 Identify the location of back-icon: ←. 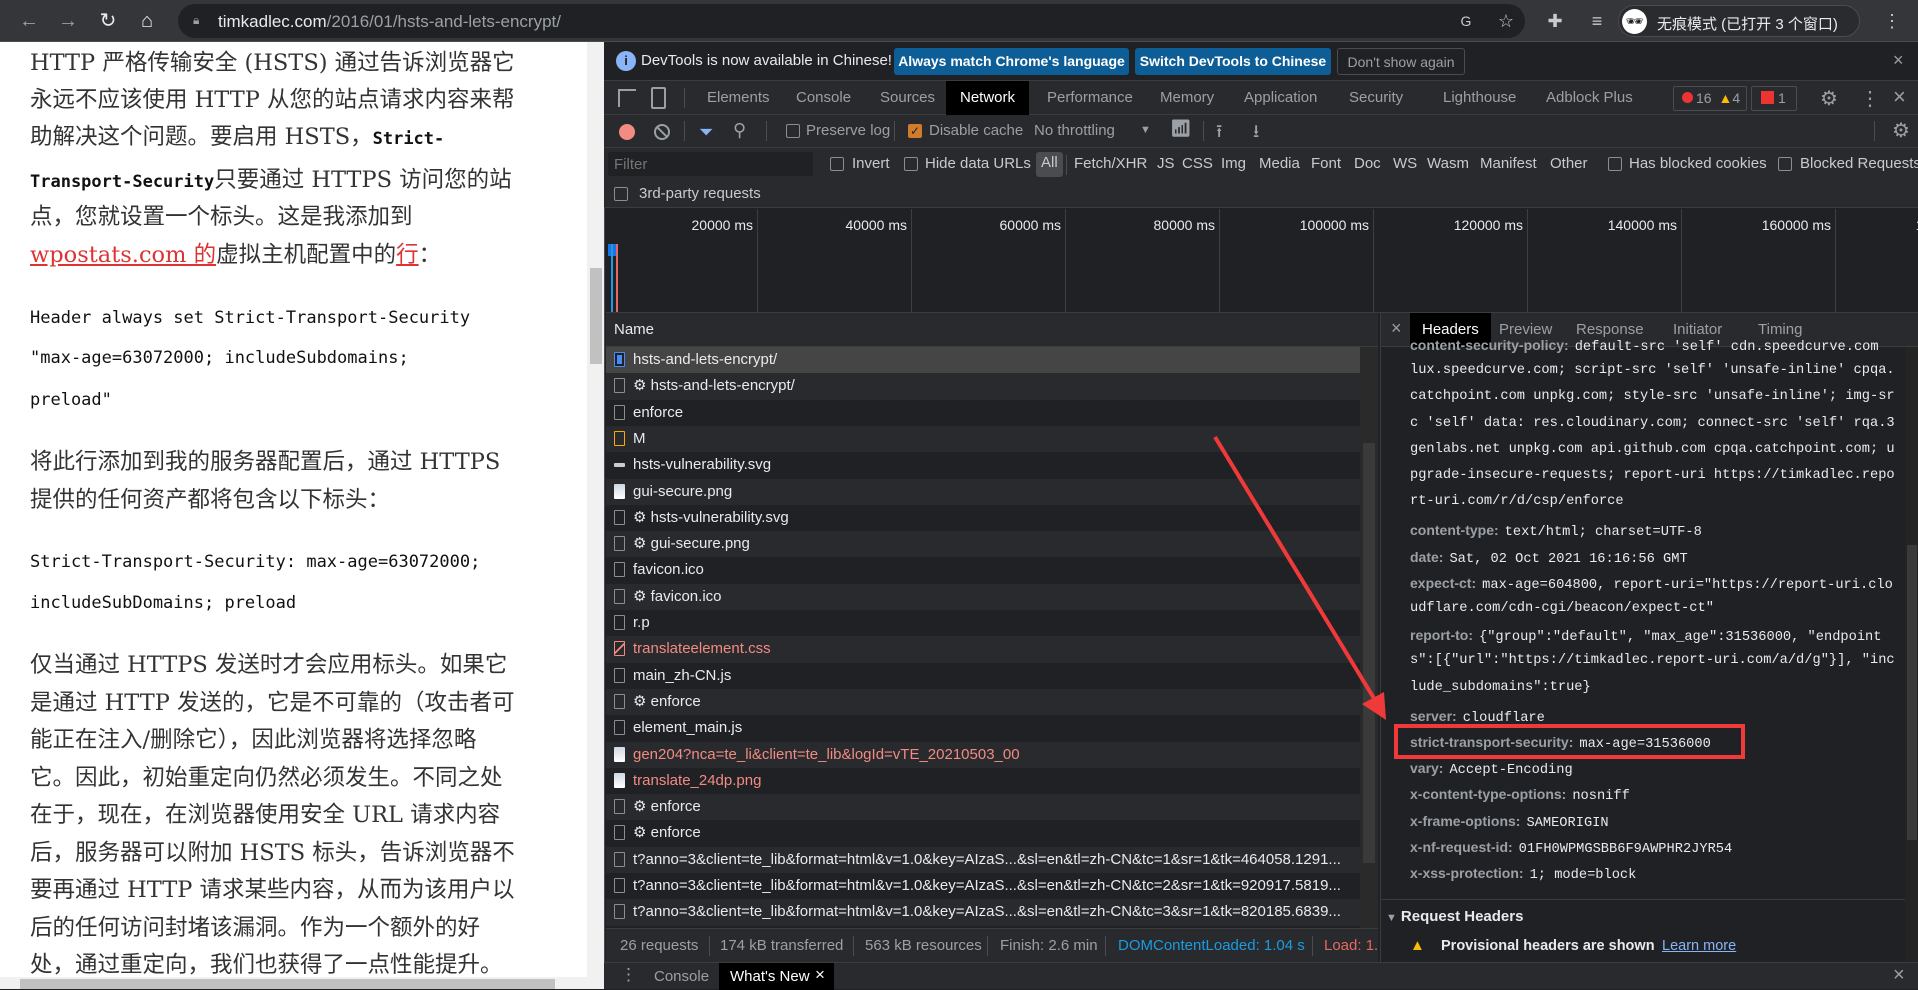
(29, 21).